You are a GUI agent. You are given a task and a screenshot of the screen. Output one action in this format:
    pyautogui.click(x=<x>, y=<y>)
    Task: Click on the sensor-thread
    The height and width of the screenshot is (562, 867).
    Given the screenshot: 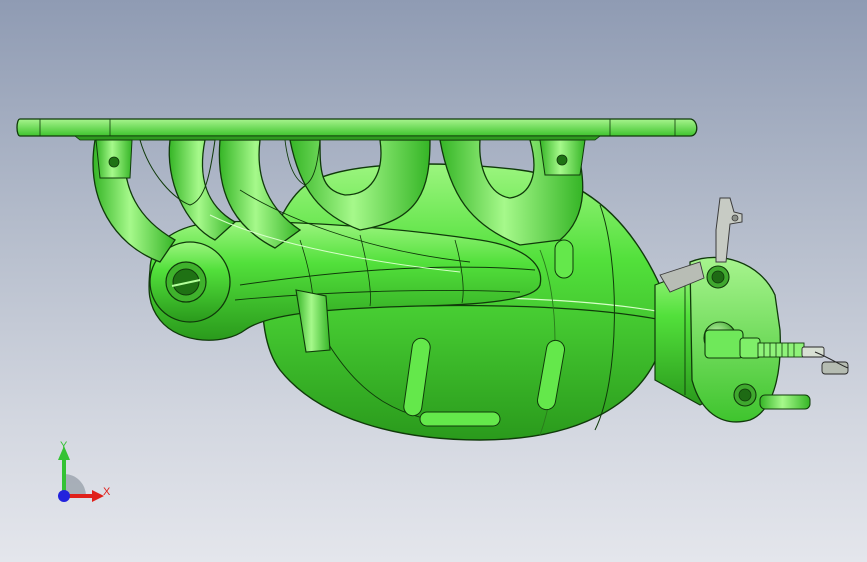 What is the action you would take?
    pyautogui.click(x=781, y=350)
    